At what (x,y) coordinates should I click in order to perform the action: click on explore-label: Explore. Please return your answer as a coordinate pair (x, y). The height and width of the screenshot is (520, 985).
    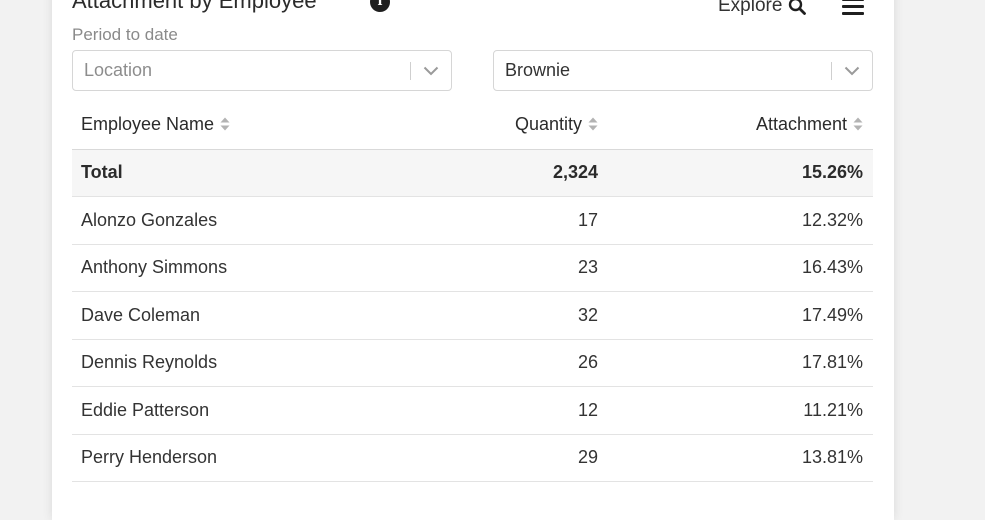
    Looking at the image, I should click on (750, 8).